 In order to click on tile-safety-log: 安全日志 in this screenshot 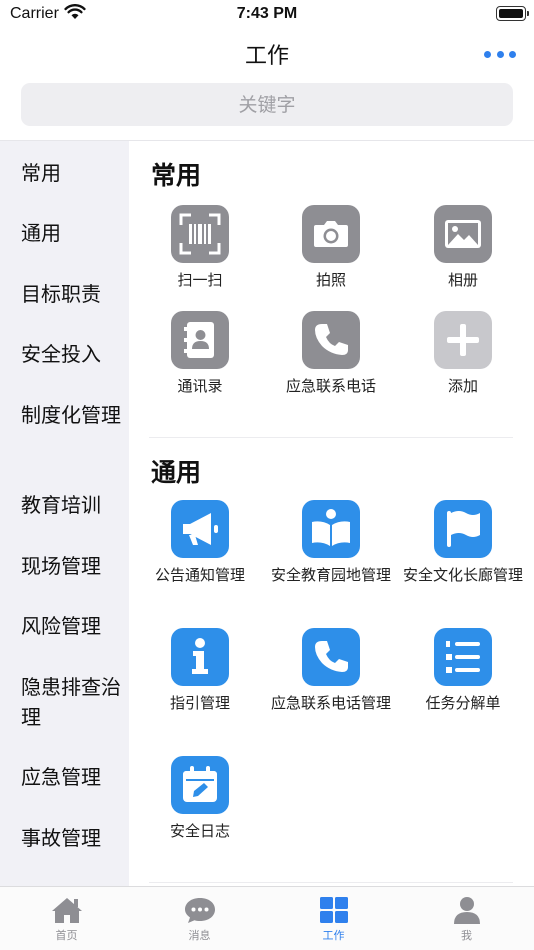, I will do `click(200, 799)`.